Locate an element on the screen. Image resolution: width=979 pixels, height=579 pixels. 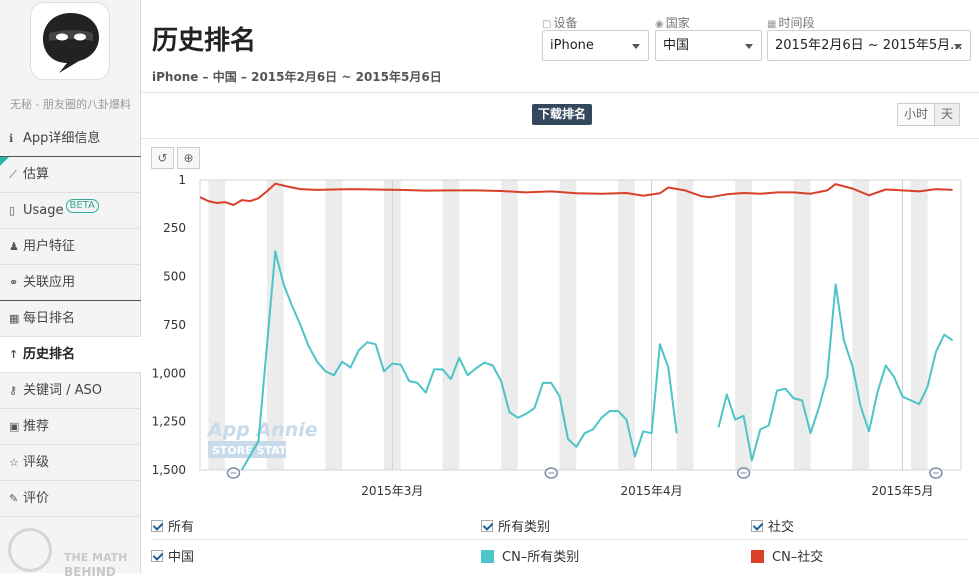
person-icon: ♟ is located at coordinates (14, 246).